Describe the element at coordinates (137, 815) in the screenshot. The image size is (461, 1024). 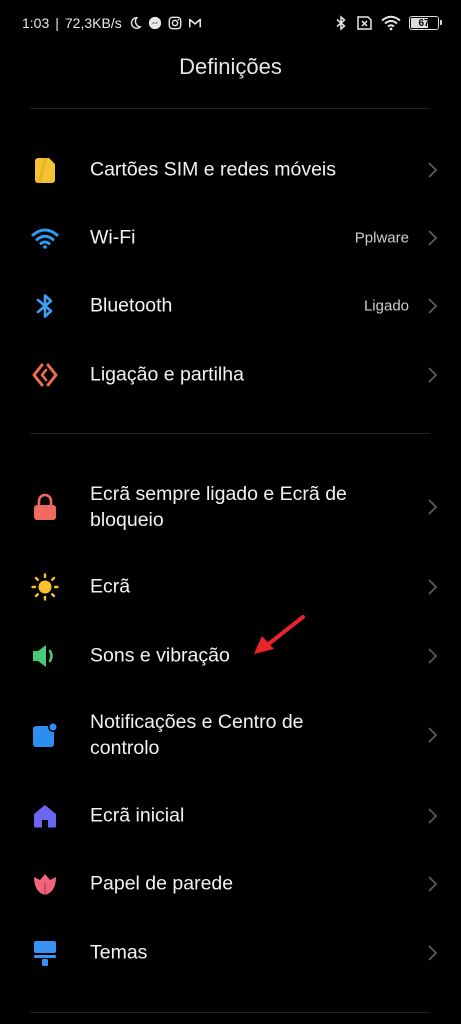
I see `settings-item-label: Ecrã inicial` at that location.